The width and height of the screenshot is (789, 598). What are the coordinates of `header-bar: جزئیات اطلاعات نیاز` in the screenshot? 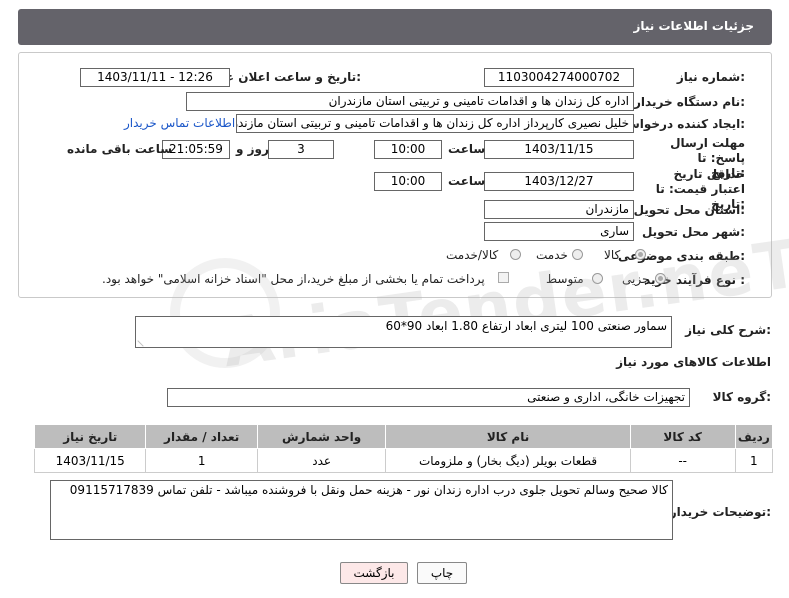 It's located at (395, 27).